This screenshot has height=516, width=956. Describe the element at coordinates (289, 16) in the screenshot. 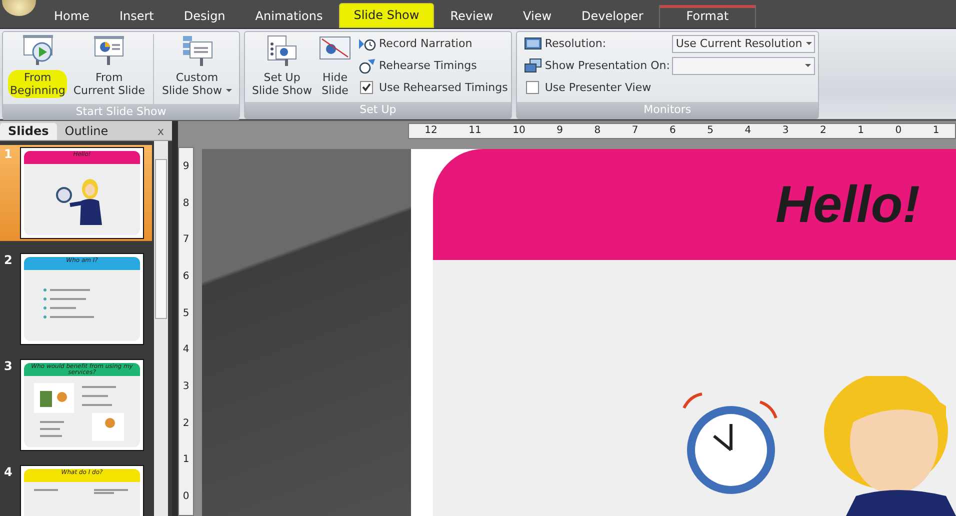

I see `ribbon-tab: Animations` at that location.